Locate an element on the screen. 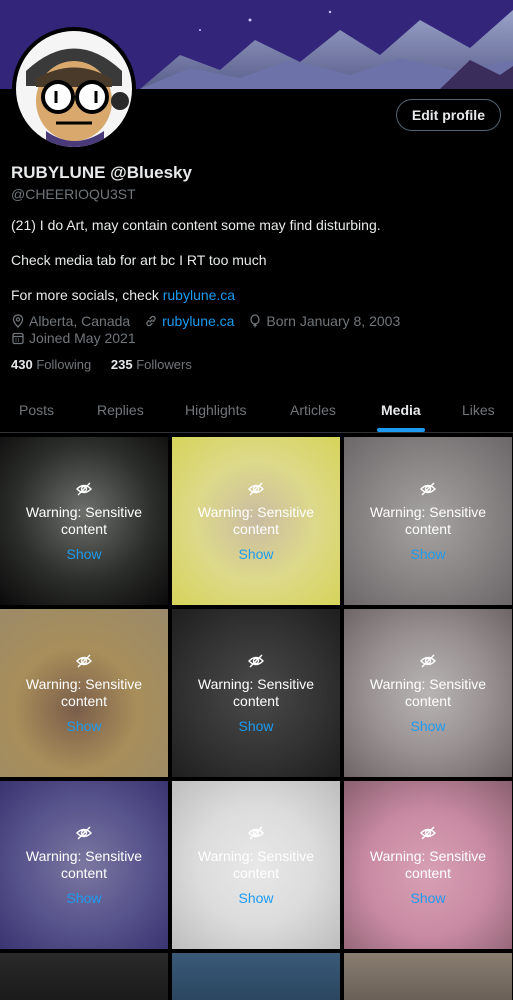 Image resolution: width=513 pixels, height=1000 pixels. joined-text: Joined May 2021 is located at coordinates (82, 338).